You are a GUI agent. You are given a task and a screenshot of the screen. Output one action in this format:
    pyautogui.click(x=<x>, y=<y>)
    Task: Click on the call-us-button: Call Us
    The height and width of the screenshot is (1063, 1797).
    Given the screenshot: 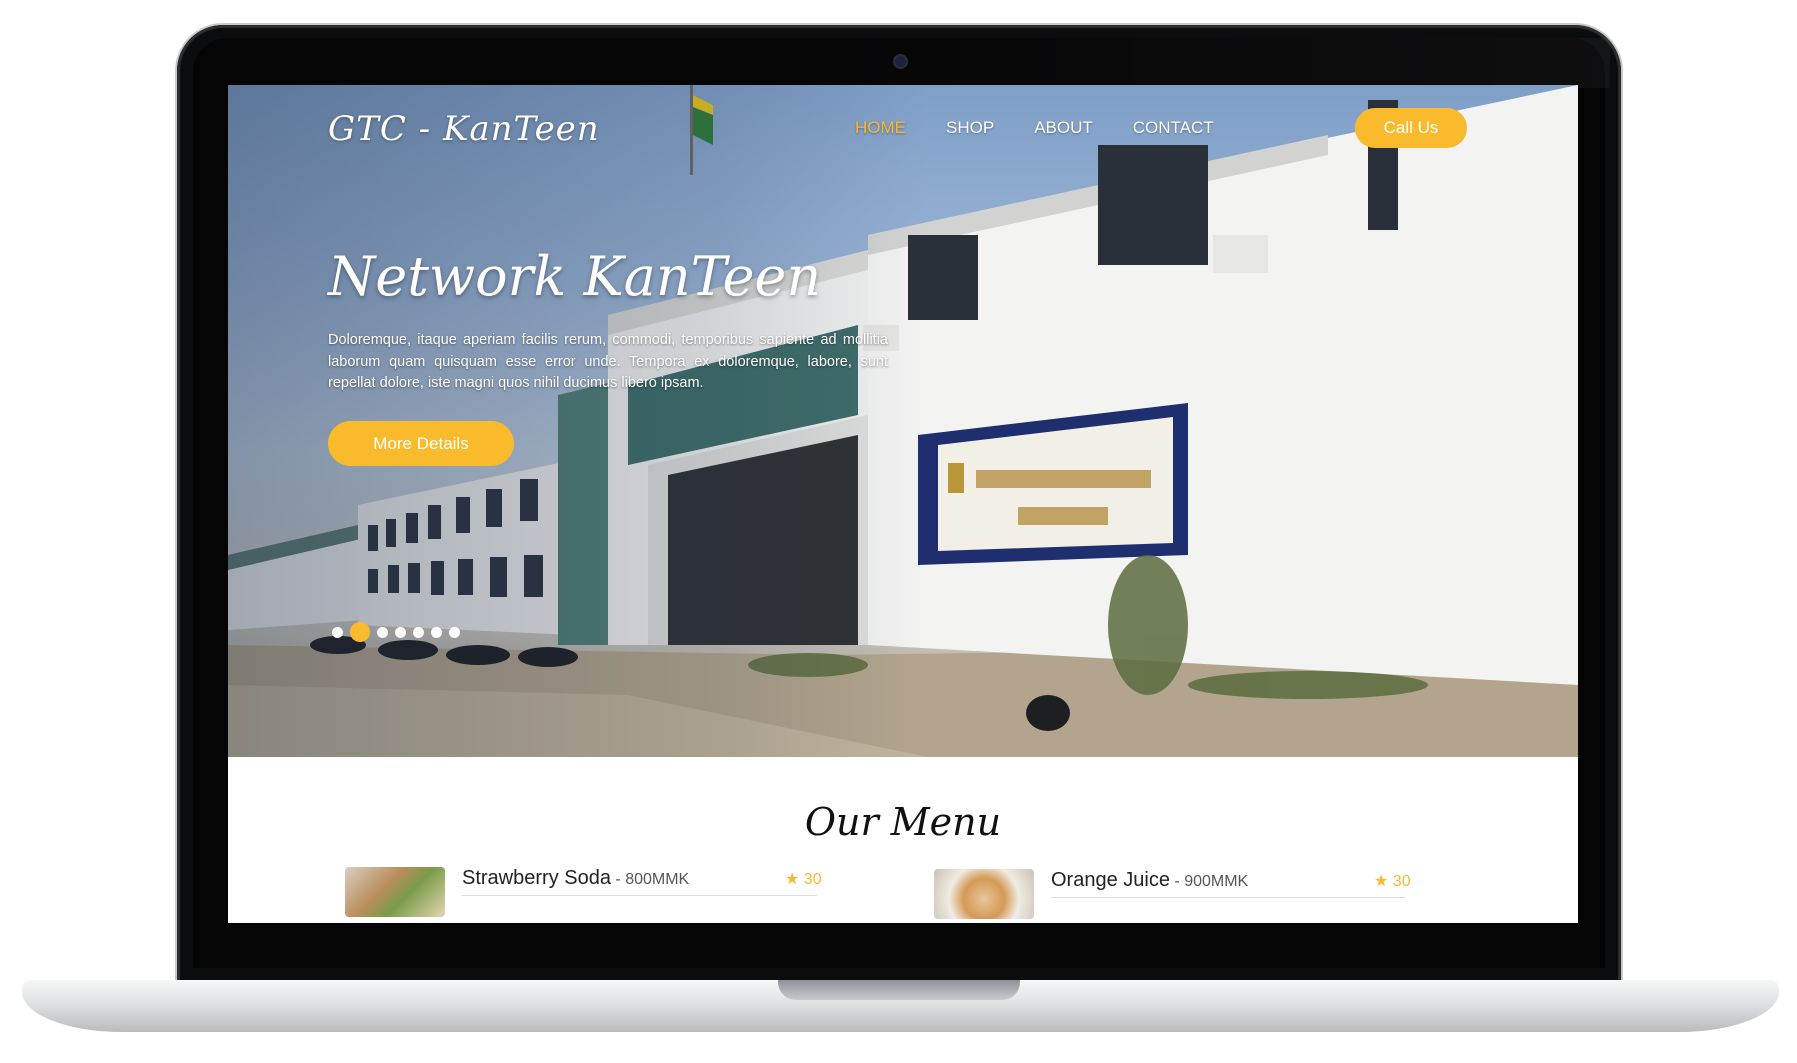 What is the action you would take?
    pyautogui.click(x=1411, y=128)
    